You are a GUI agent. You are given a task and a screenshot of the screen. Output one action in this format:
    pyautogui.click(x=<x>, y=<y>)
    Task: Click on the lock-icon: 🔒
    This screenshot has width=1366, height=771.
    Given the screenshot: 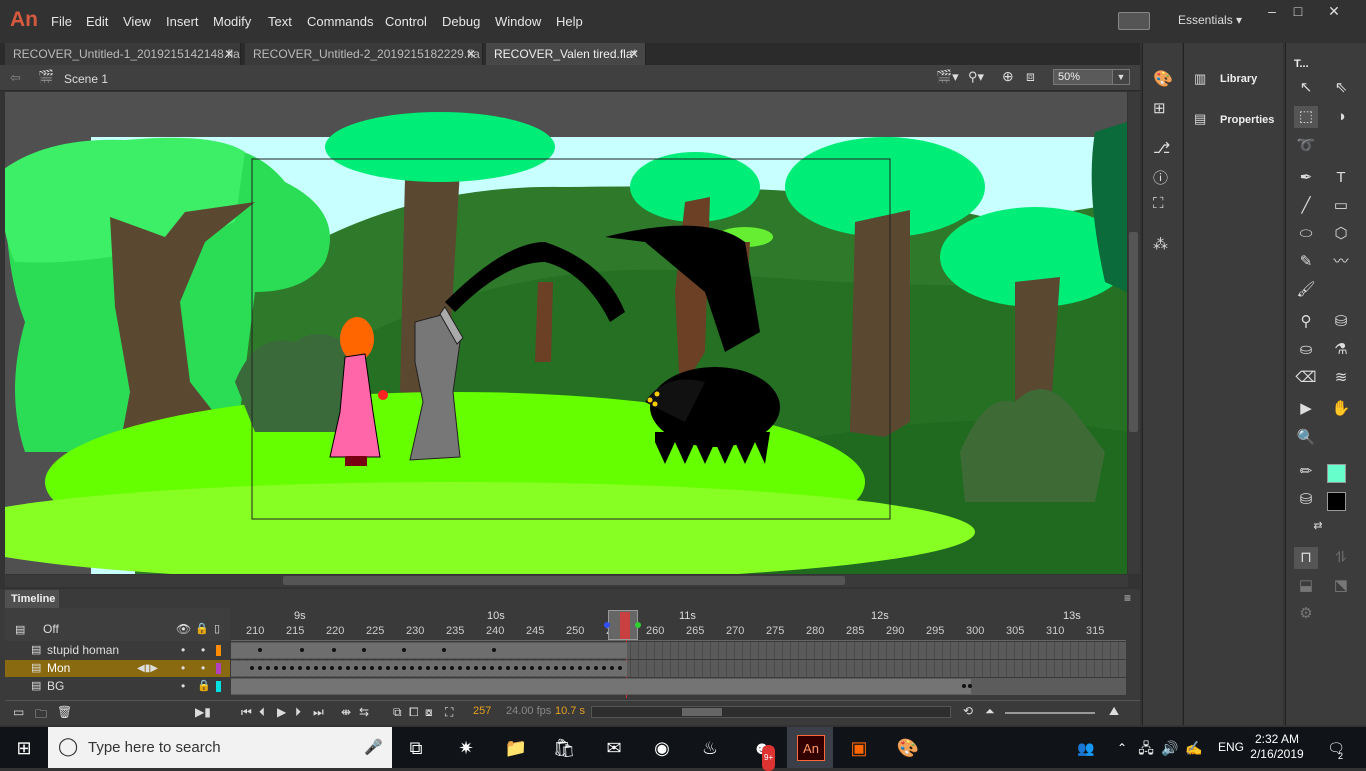 What is the action you would take?
    pyautogui.click(x=204, y=686)
    